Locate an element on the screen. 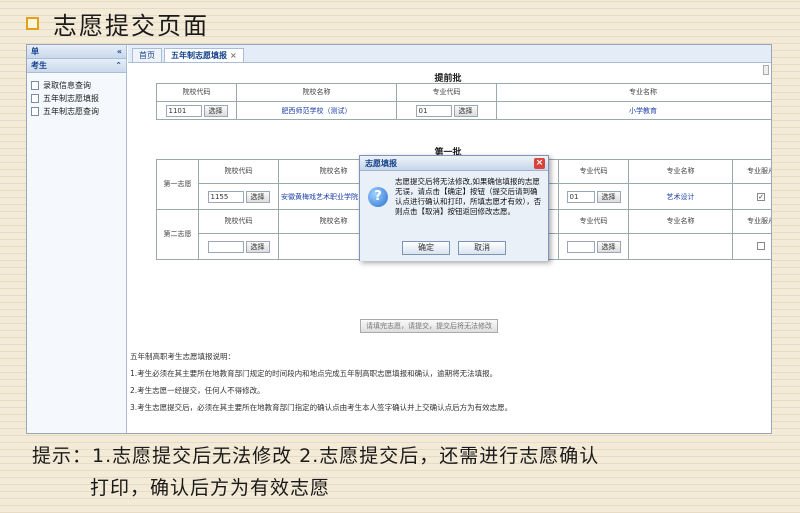 Image resolution: width=800 pixels, height=513 pixels. chevron-up-icon: ⌃ is located at coordinates (118, 65).